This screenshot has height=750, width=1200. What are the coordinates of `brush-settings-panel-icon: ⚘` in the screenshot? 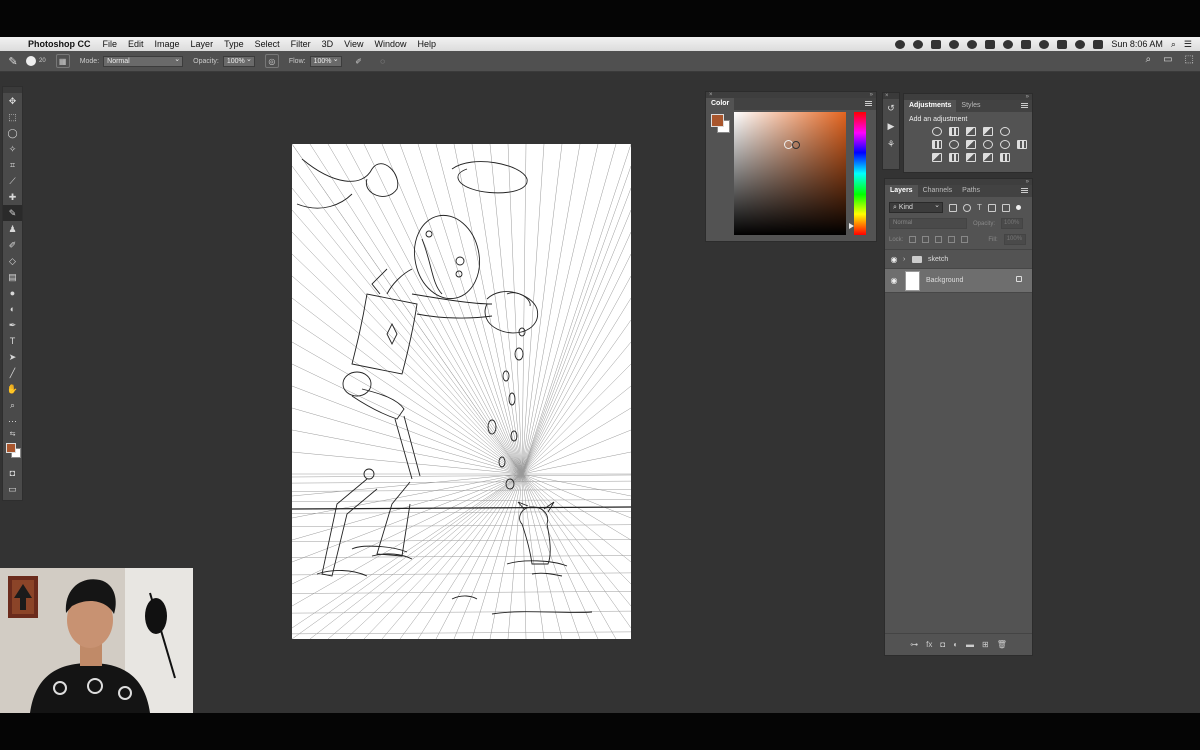 It's located at (891, 144).